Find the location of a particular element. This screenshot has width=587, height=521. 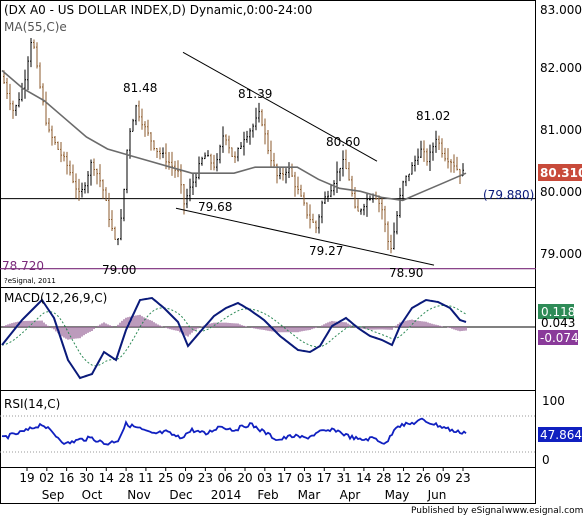

annotation-81-48: 81.48 is located at coordinates (140, 88).